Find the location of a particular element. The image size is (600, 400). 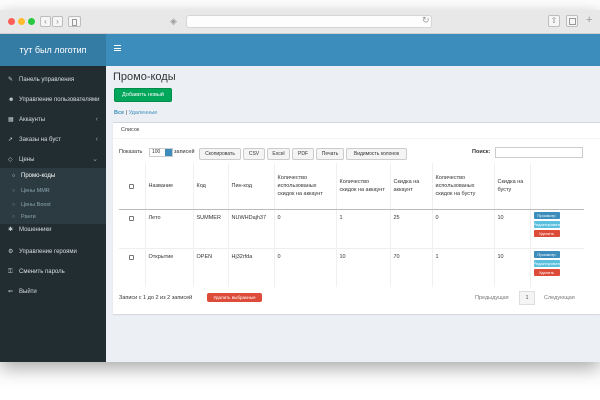

page-title: Промо-коды is located at coordinates (144, 77).